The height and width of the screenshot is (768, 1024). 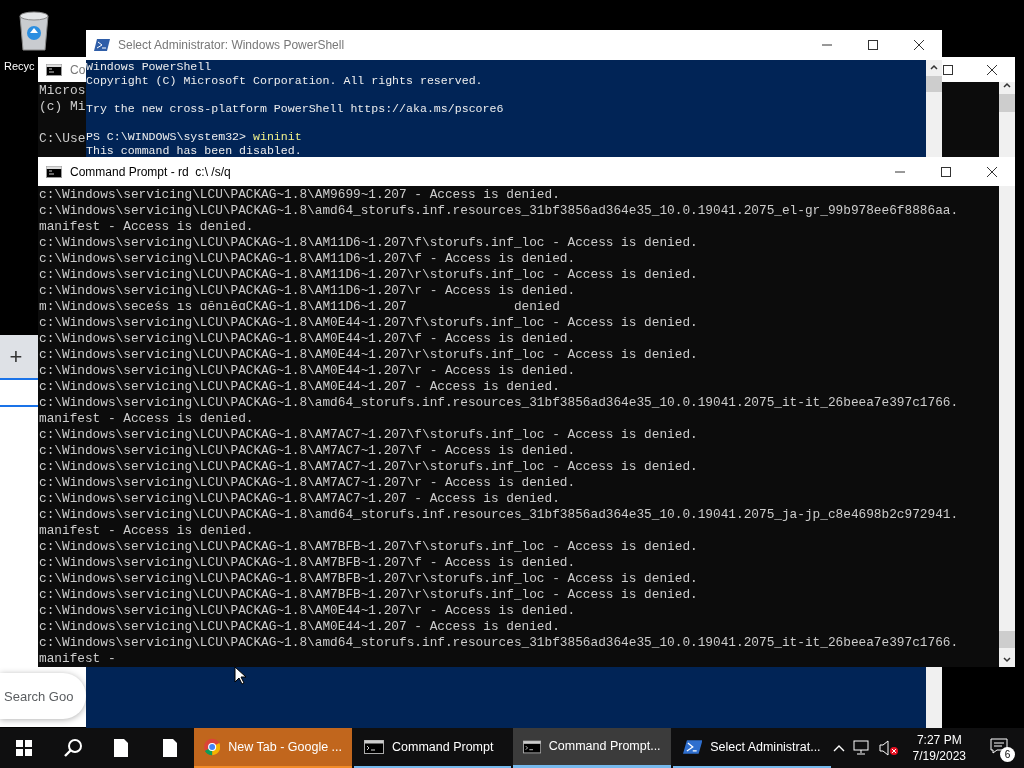 I want to click on desktop-icon-label: Recyc, so click(x=19, y=66).